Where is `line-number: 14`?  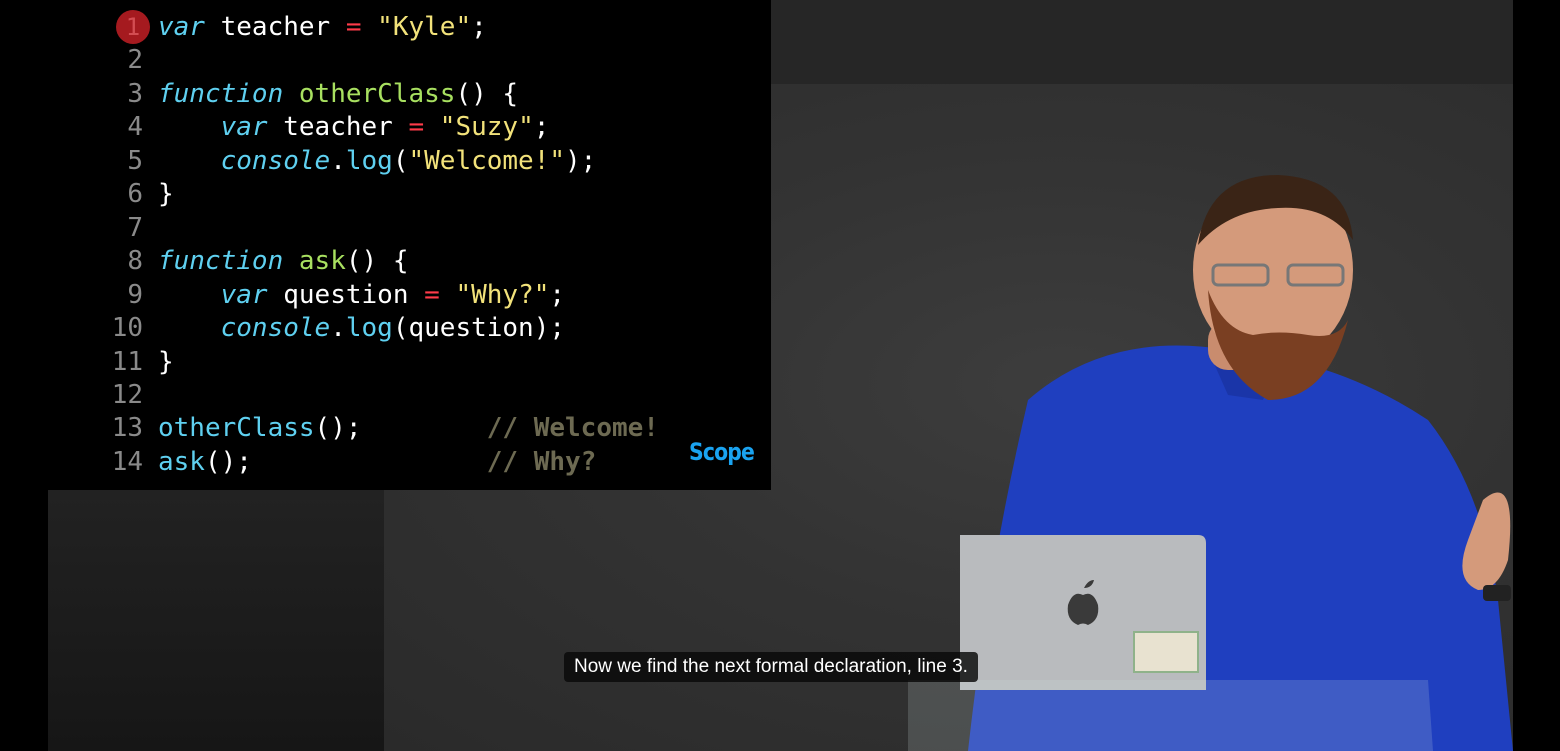
line-number: 14 is located at coordinates (127, 461).